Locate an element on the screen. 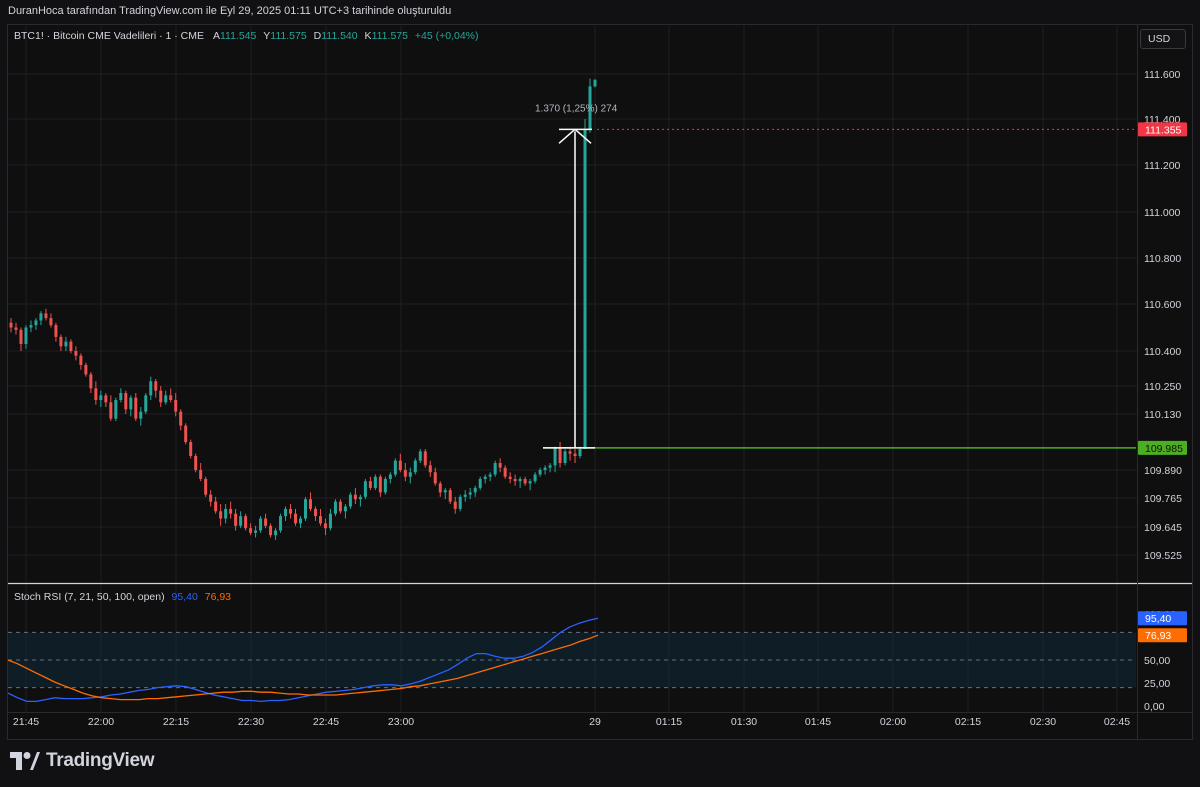  currency-button: USD is located at coordinates (1163, 39).